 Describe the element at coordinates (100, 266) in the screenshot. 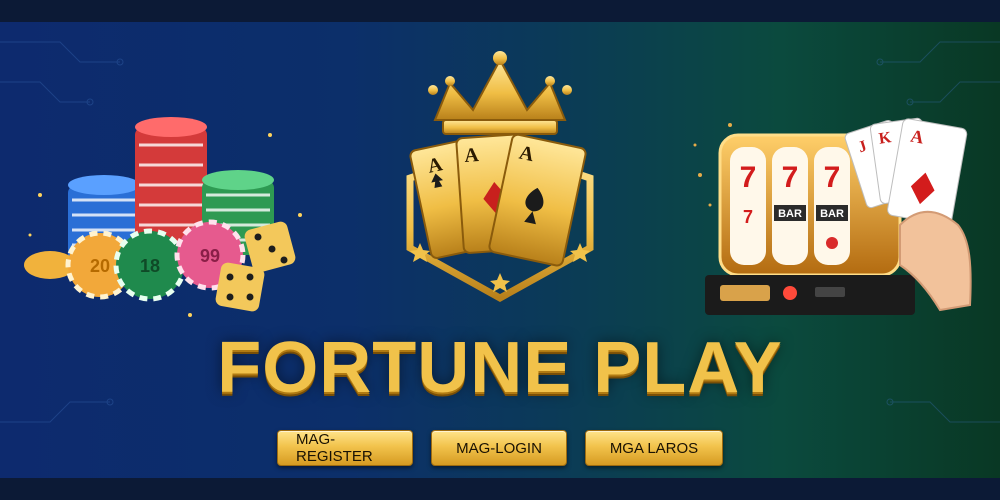

I see `chip-label: 20` at that location.